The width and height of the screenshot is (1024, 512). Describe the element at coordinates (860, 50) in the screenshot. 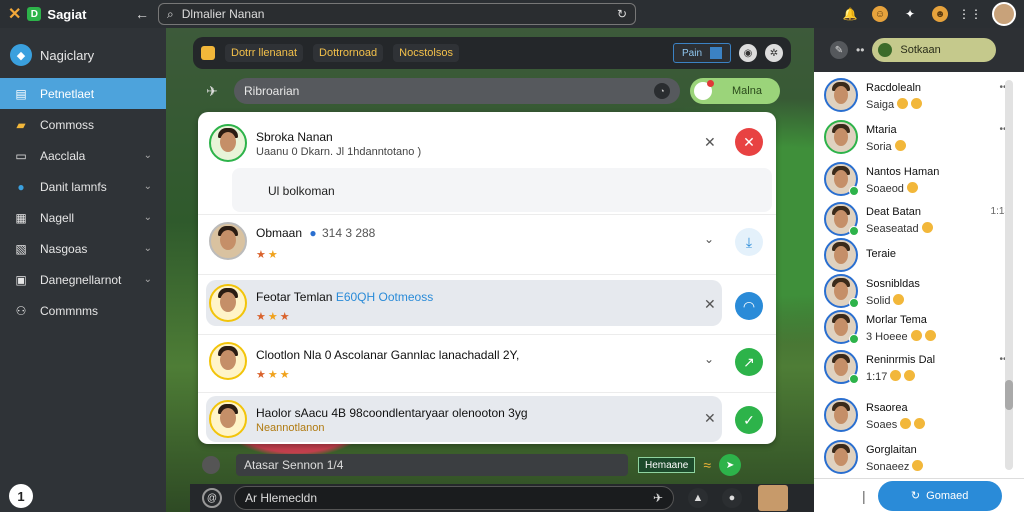

I see `more-icon: ••` at that location.